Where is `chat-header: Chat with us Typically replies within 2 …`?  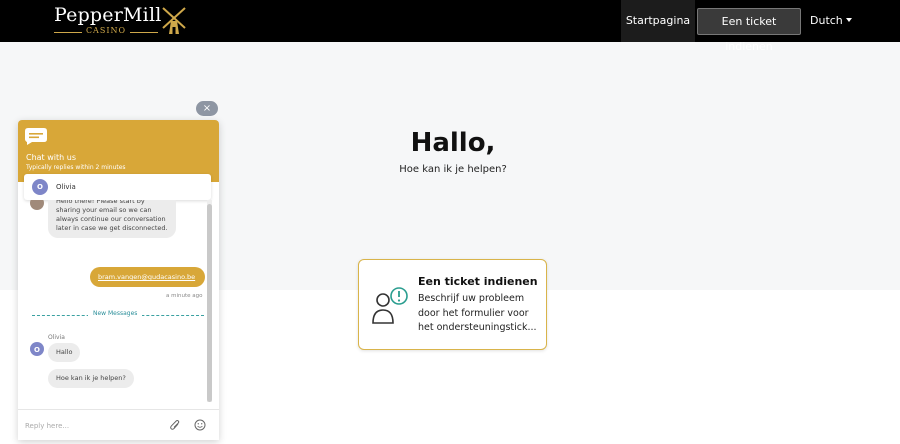 chat-header: Chat with us Typically replies within 2 … is located at coordinates (118, 151).